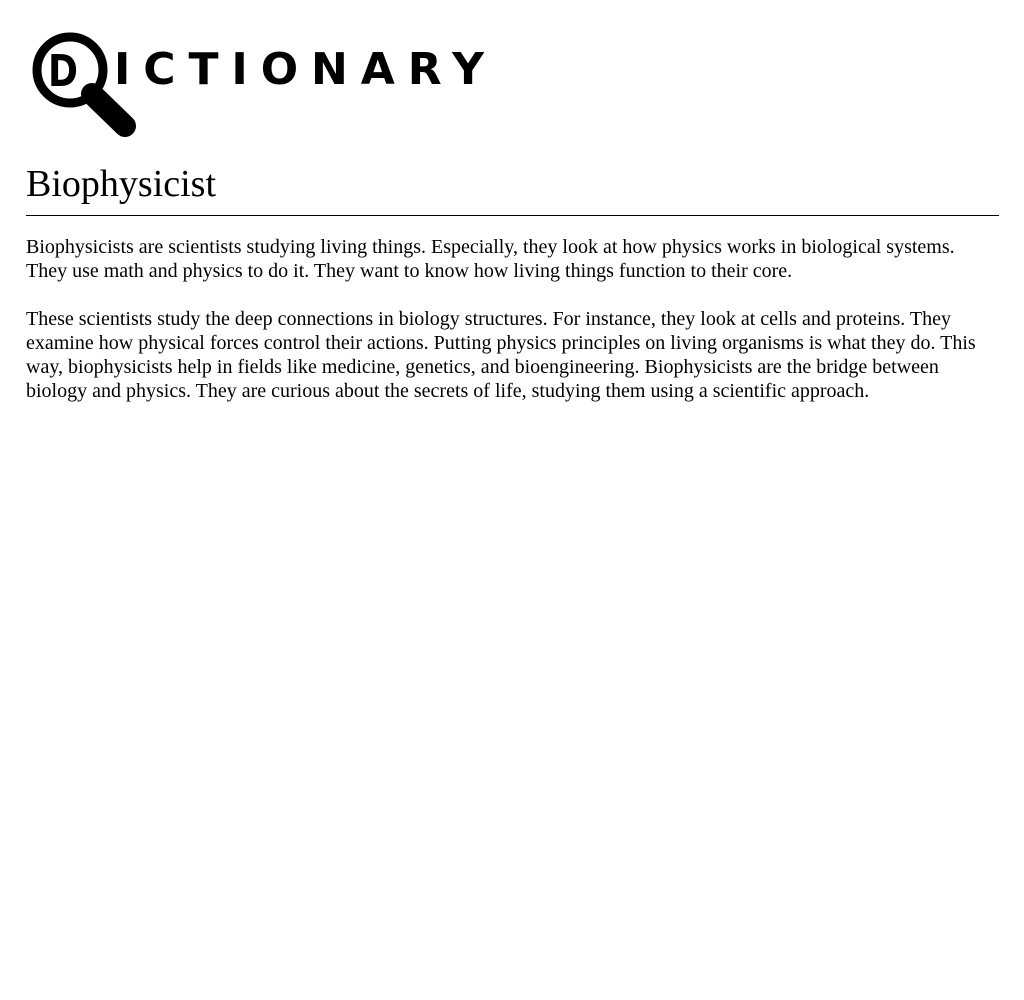 This screenshot has width=1024, height=1000. Describe the element at coordinates (63, 71) in the screenshot. I see `svg-text: D` at that location.